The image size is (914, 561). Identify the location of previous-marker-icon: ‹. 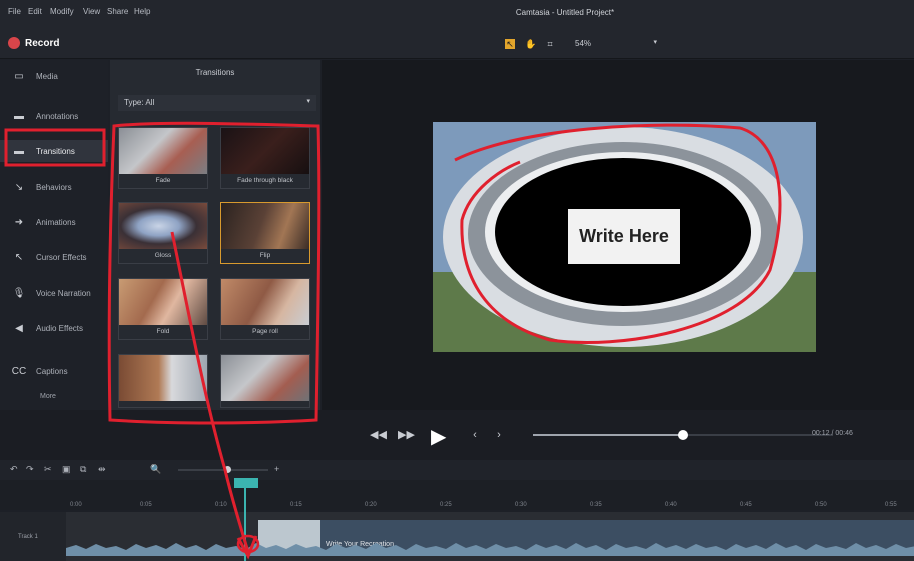
(475, 435).